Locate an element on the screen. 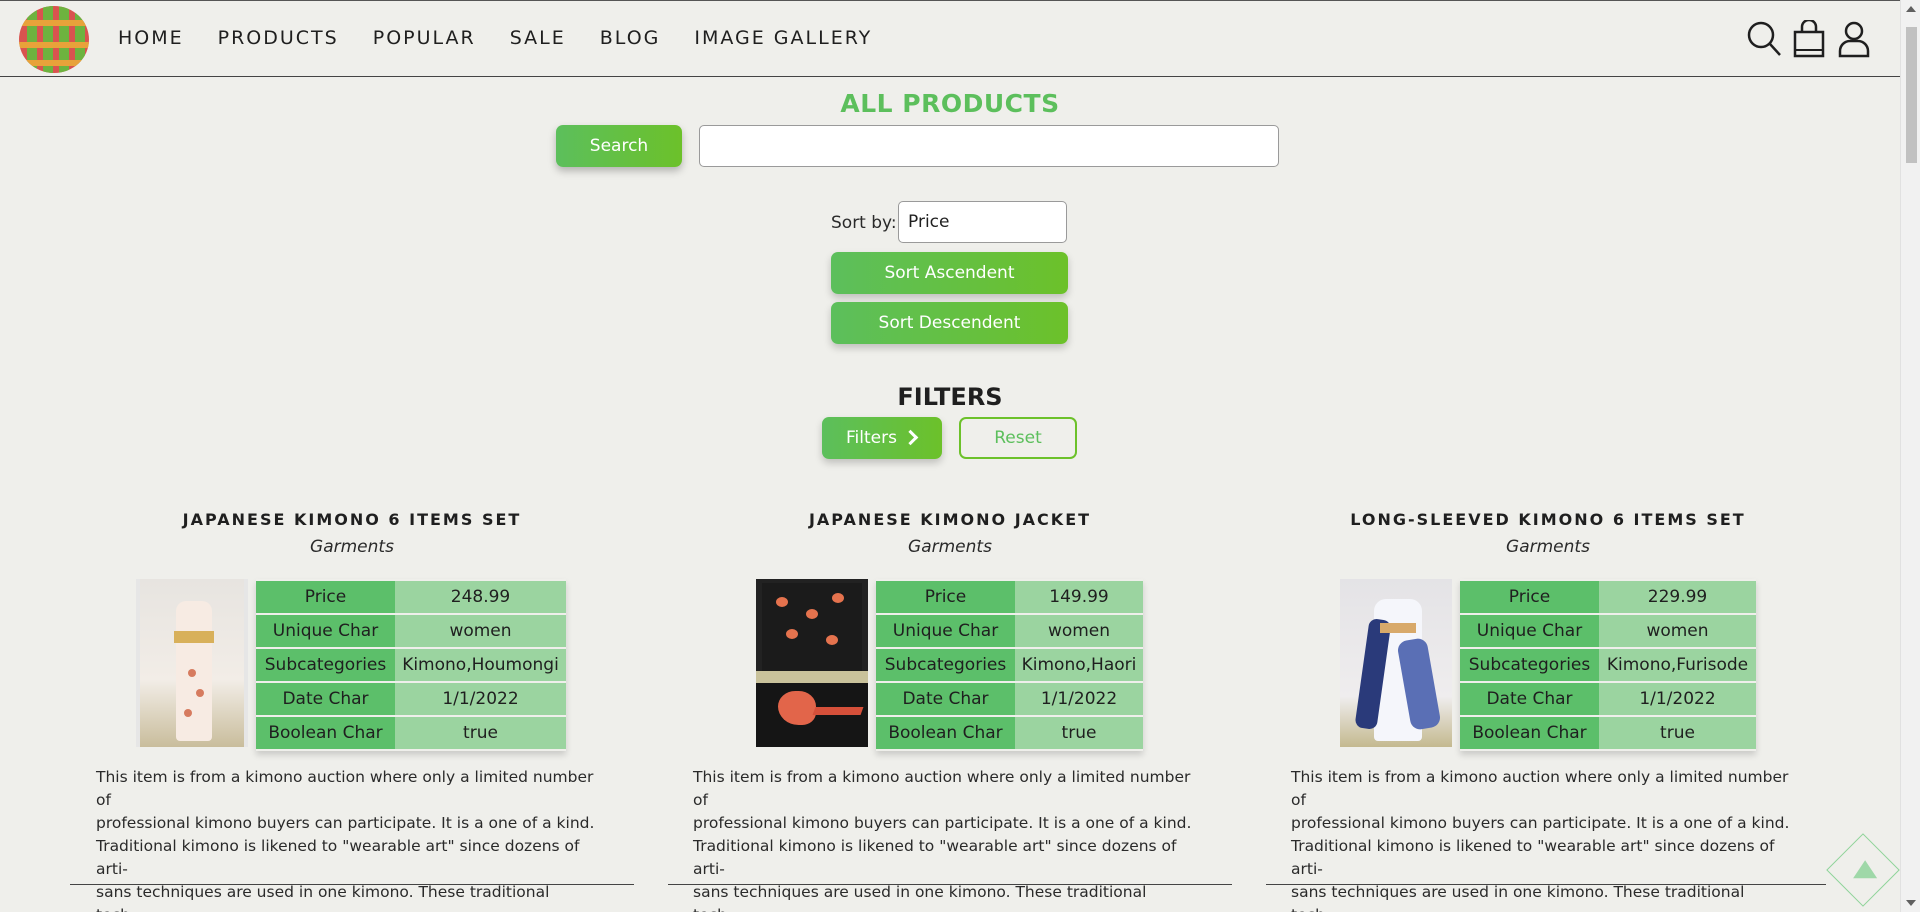  chevron-right-icon is located at coordinates (910, 437).